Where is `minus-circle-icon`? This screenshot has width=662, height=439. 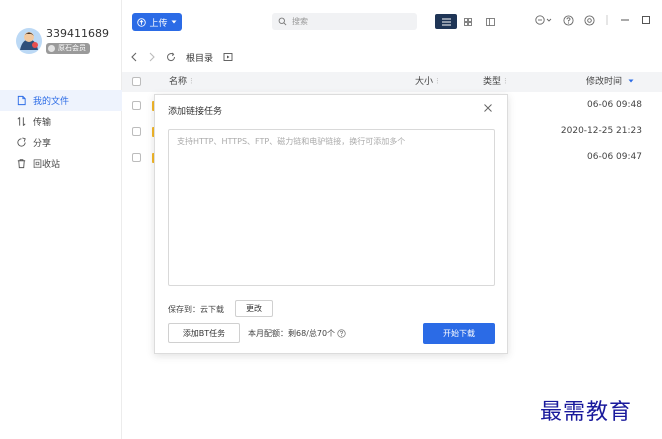 minus-circle-icon is located at coordinates (543, 20).